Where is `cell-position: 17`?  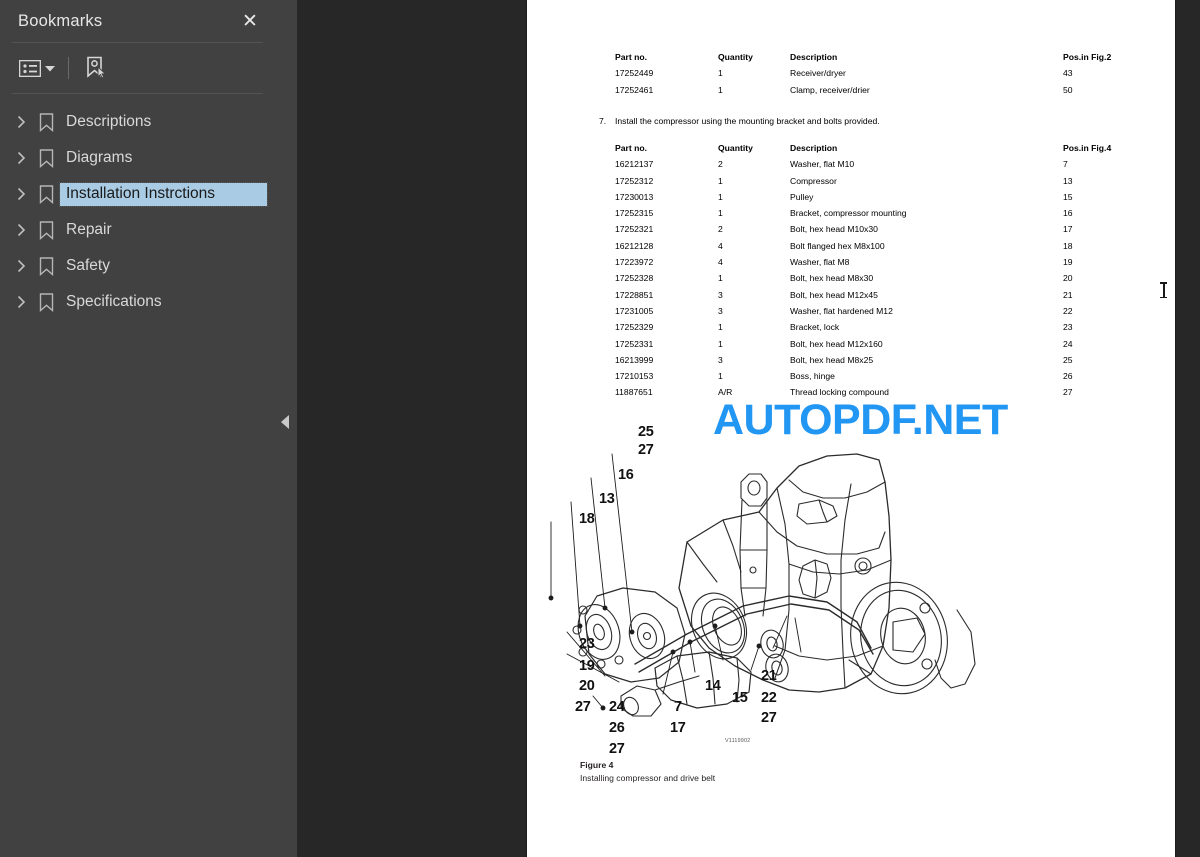
cell-position: 17 is located at coordinates (1068, 229).